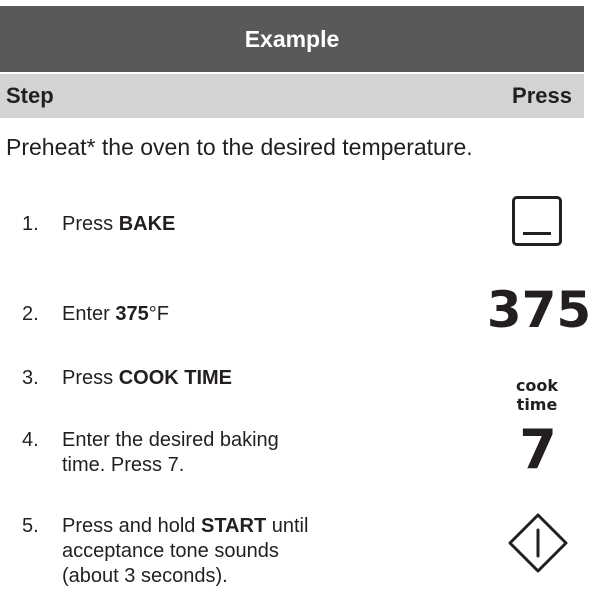  I want to click on step-text: Enter 375°F, so click(115, 314).